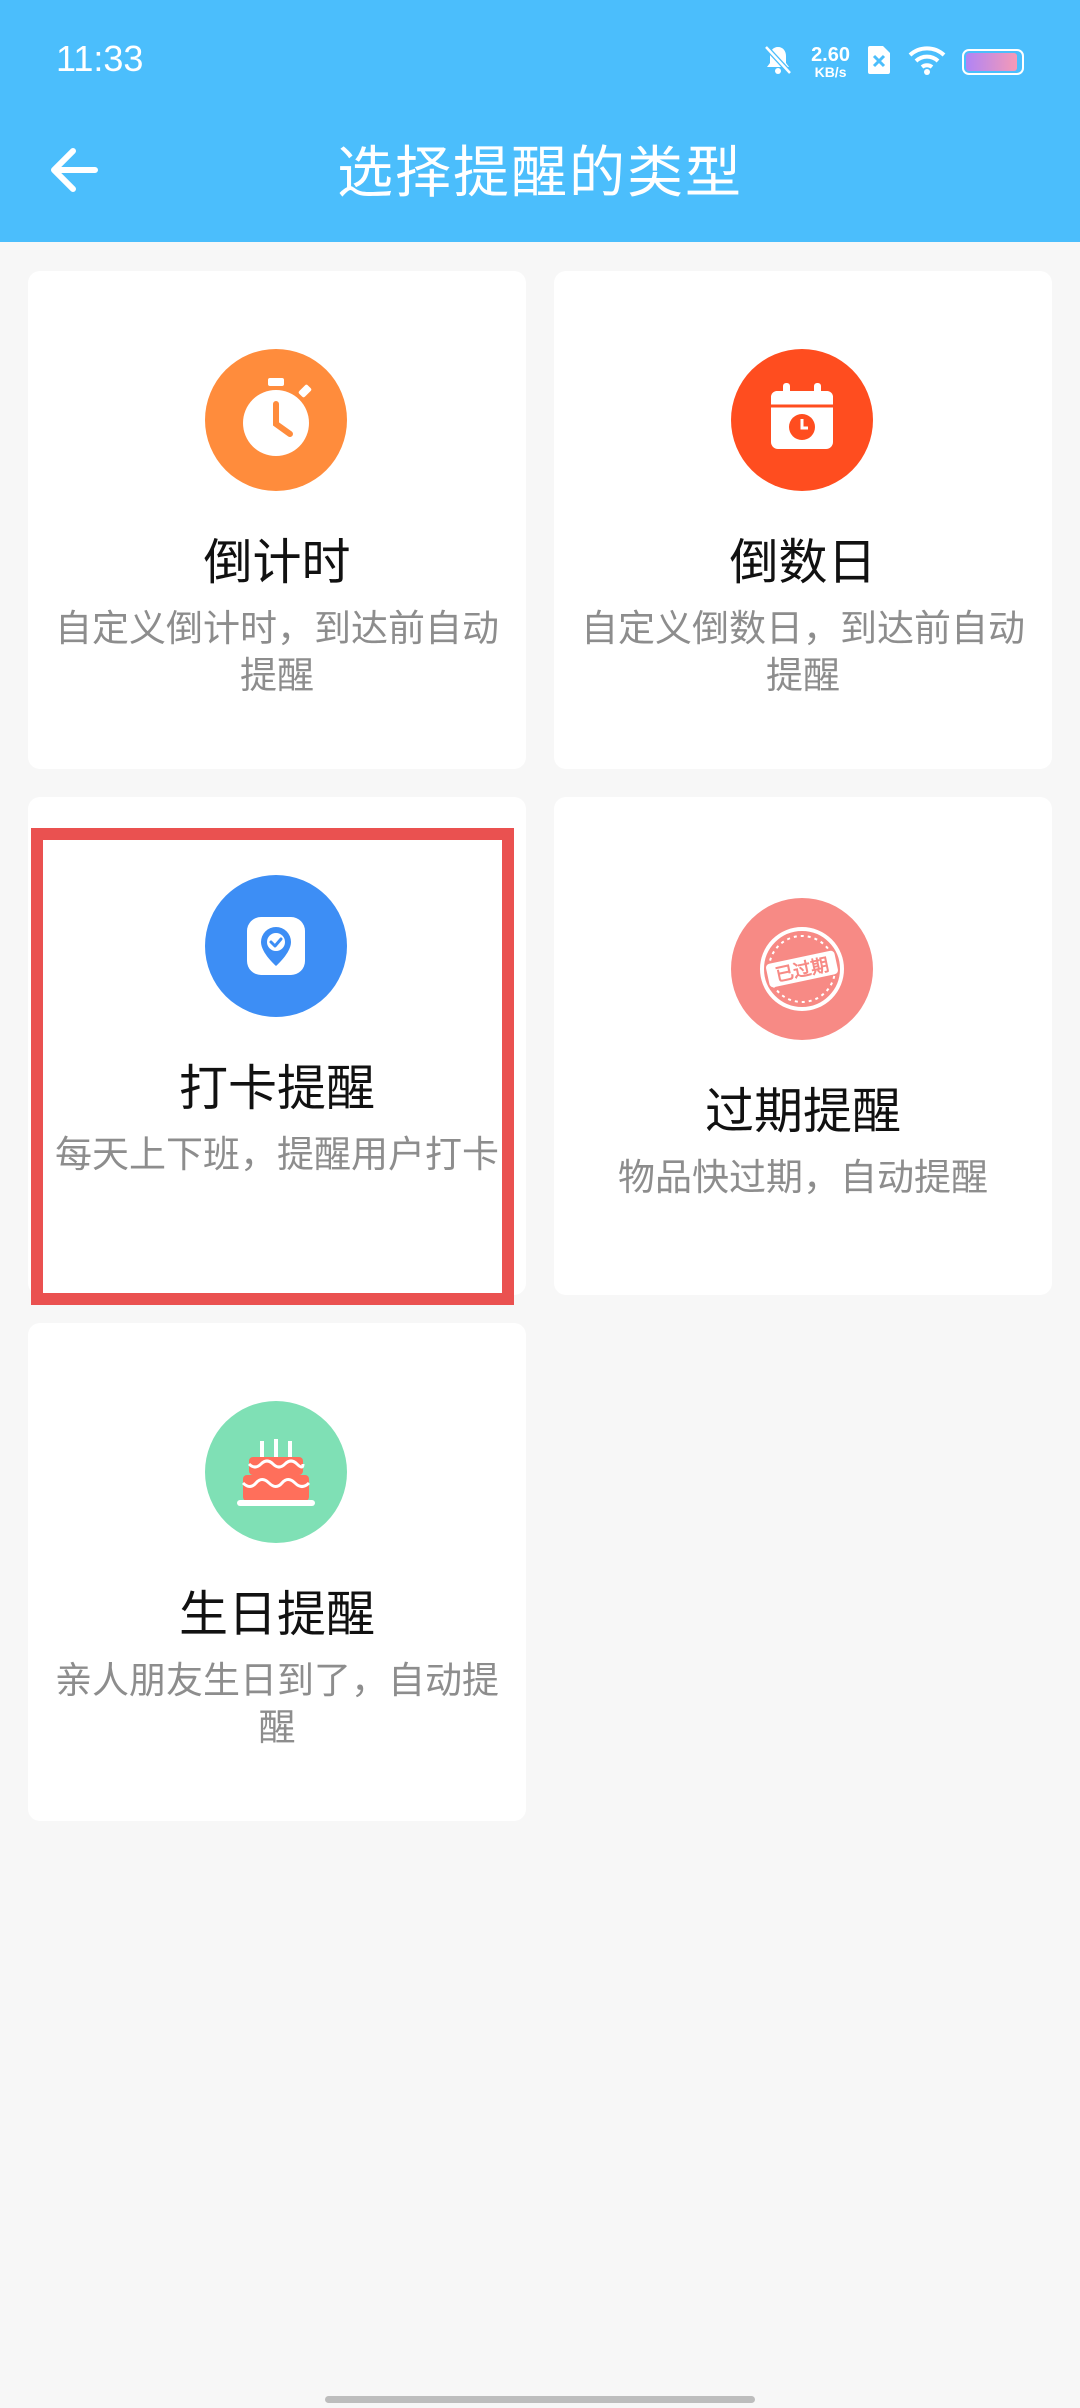 This screenshot has height=2408, width=1080. I want to click on home-indicator, so click(540, 2399).